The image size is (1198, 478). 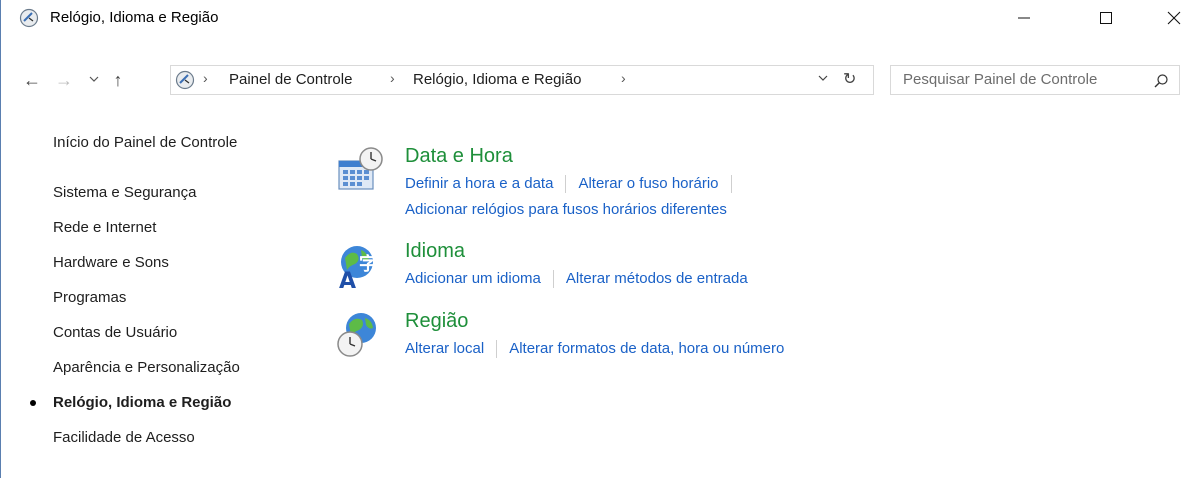 I want to click on category-title: Região, so click(x=436, y=321).